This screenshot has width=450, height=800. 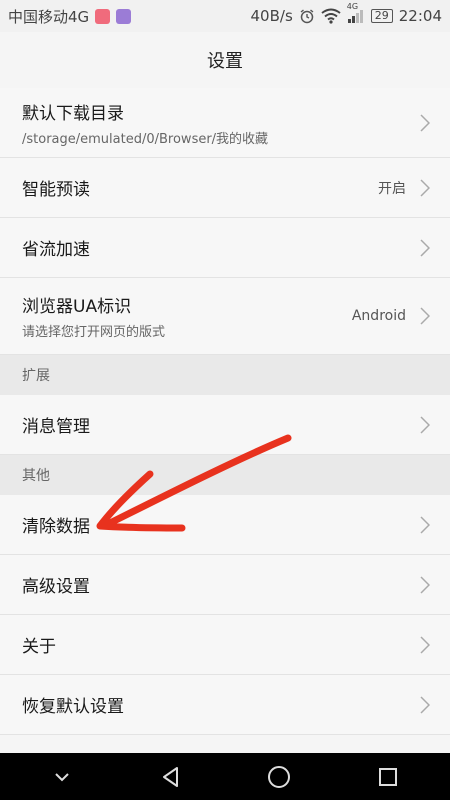 I want to click on setting-message-management-text: 消息管理, so click(x=221, y=424).